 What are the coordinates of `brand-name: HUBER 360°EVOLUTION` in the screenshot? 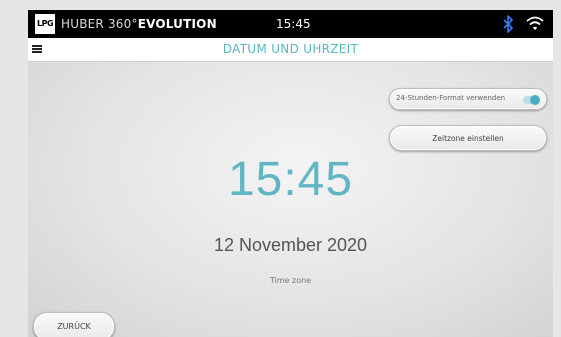 It's located at (139, 24).